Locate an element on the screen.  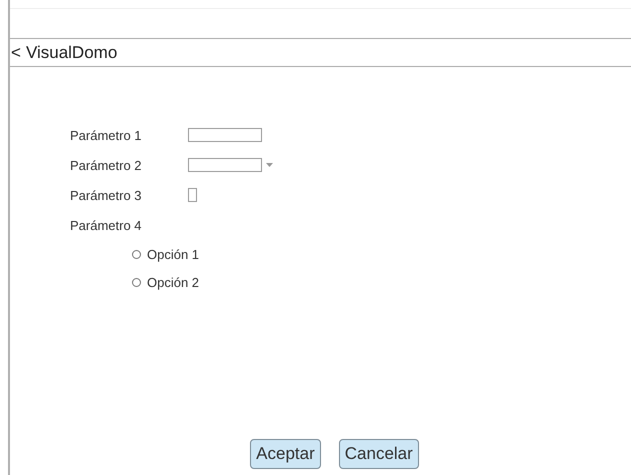
back-link: < is located at coordinates (16, 52).